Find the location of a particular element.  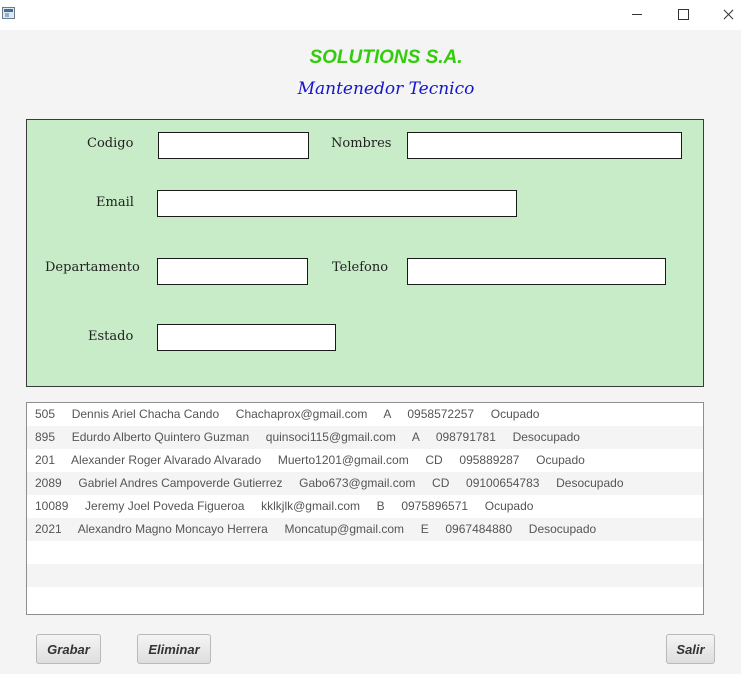

app-window-icon is located at coordinates (8, 13).